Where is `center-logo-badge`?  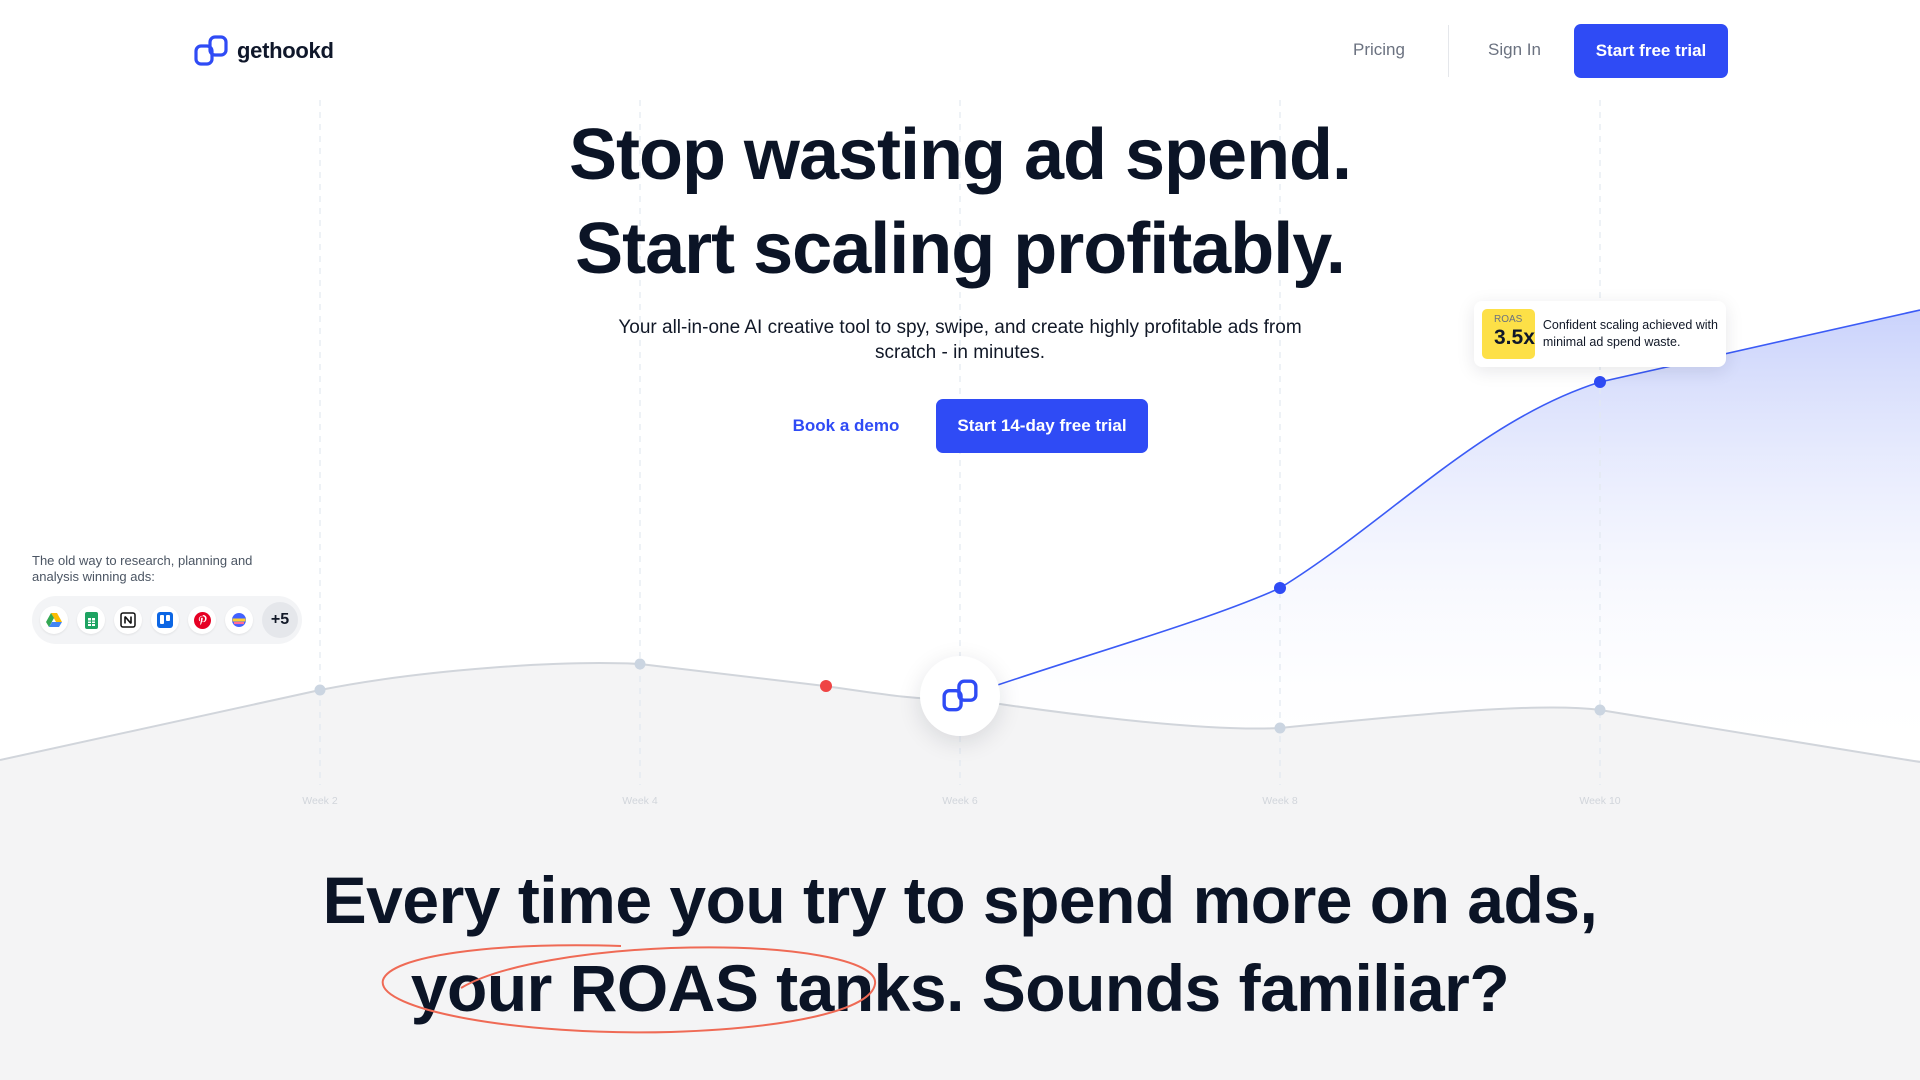 center-logo-badge is located at coordinates (960, 696).